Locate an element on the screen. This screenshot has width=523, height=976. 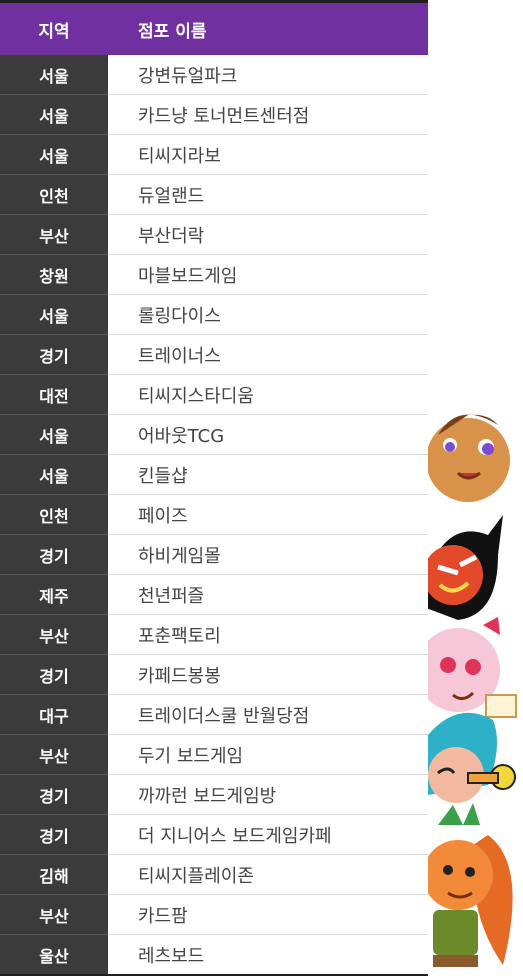
store-name-cell: 롤링다이스 is located at coordinates (268, 314).